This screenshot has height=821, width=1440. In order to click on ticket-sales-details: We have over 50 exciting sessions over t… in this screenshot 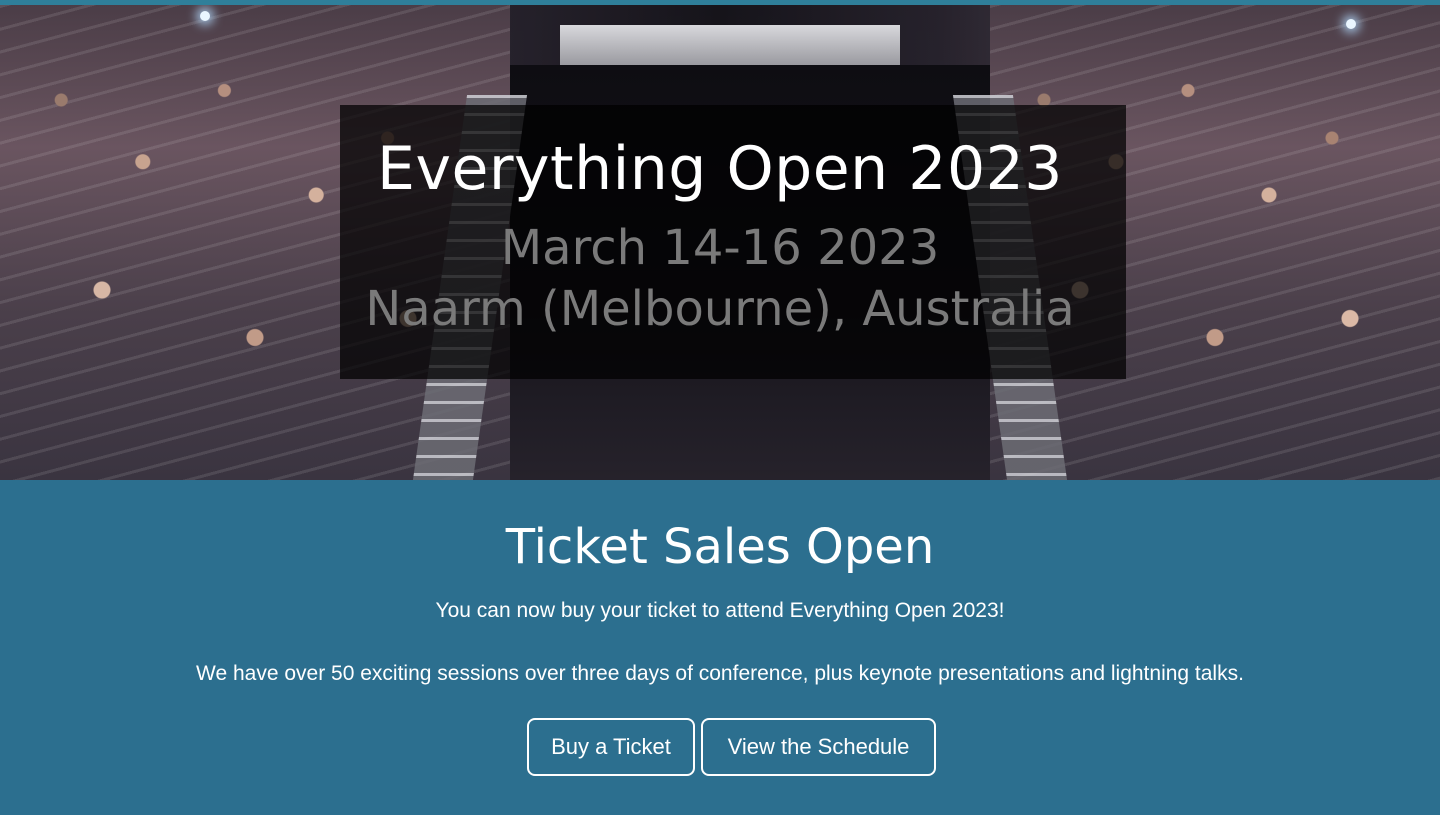, I will do `click(720, 673)`.